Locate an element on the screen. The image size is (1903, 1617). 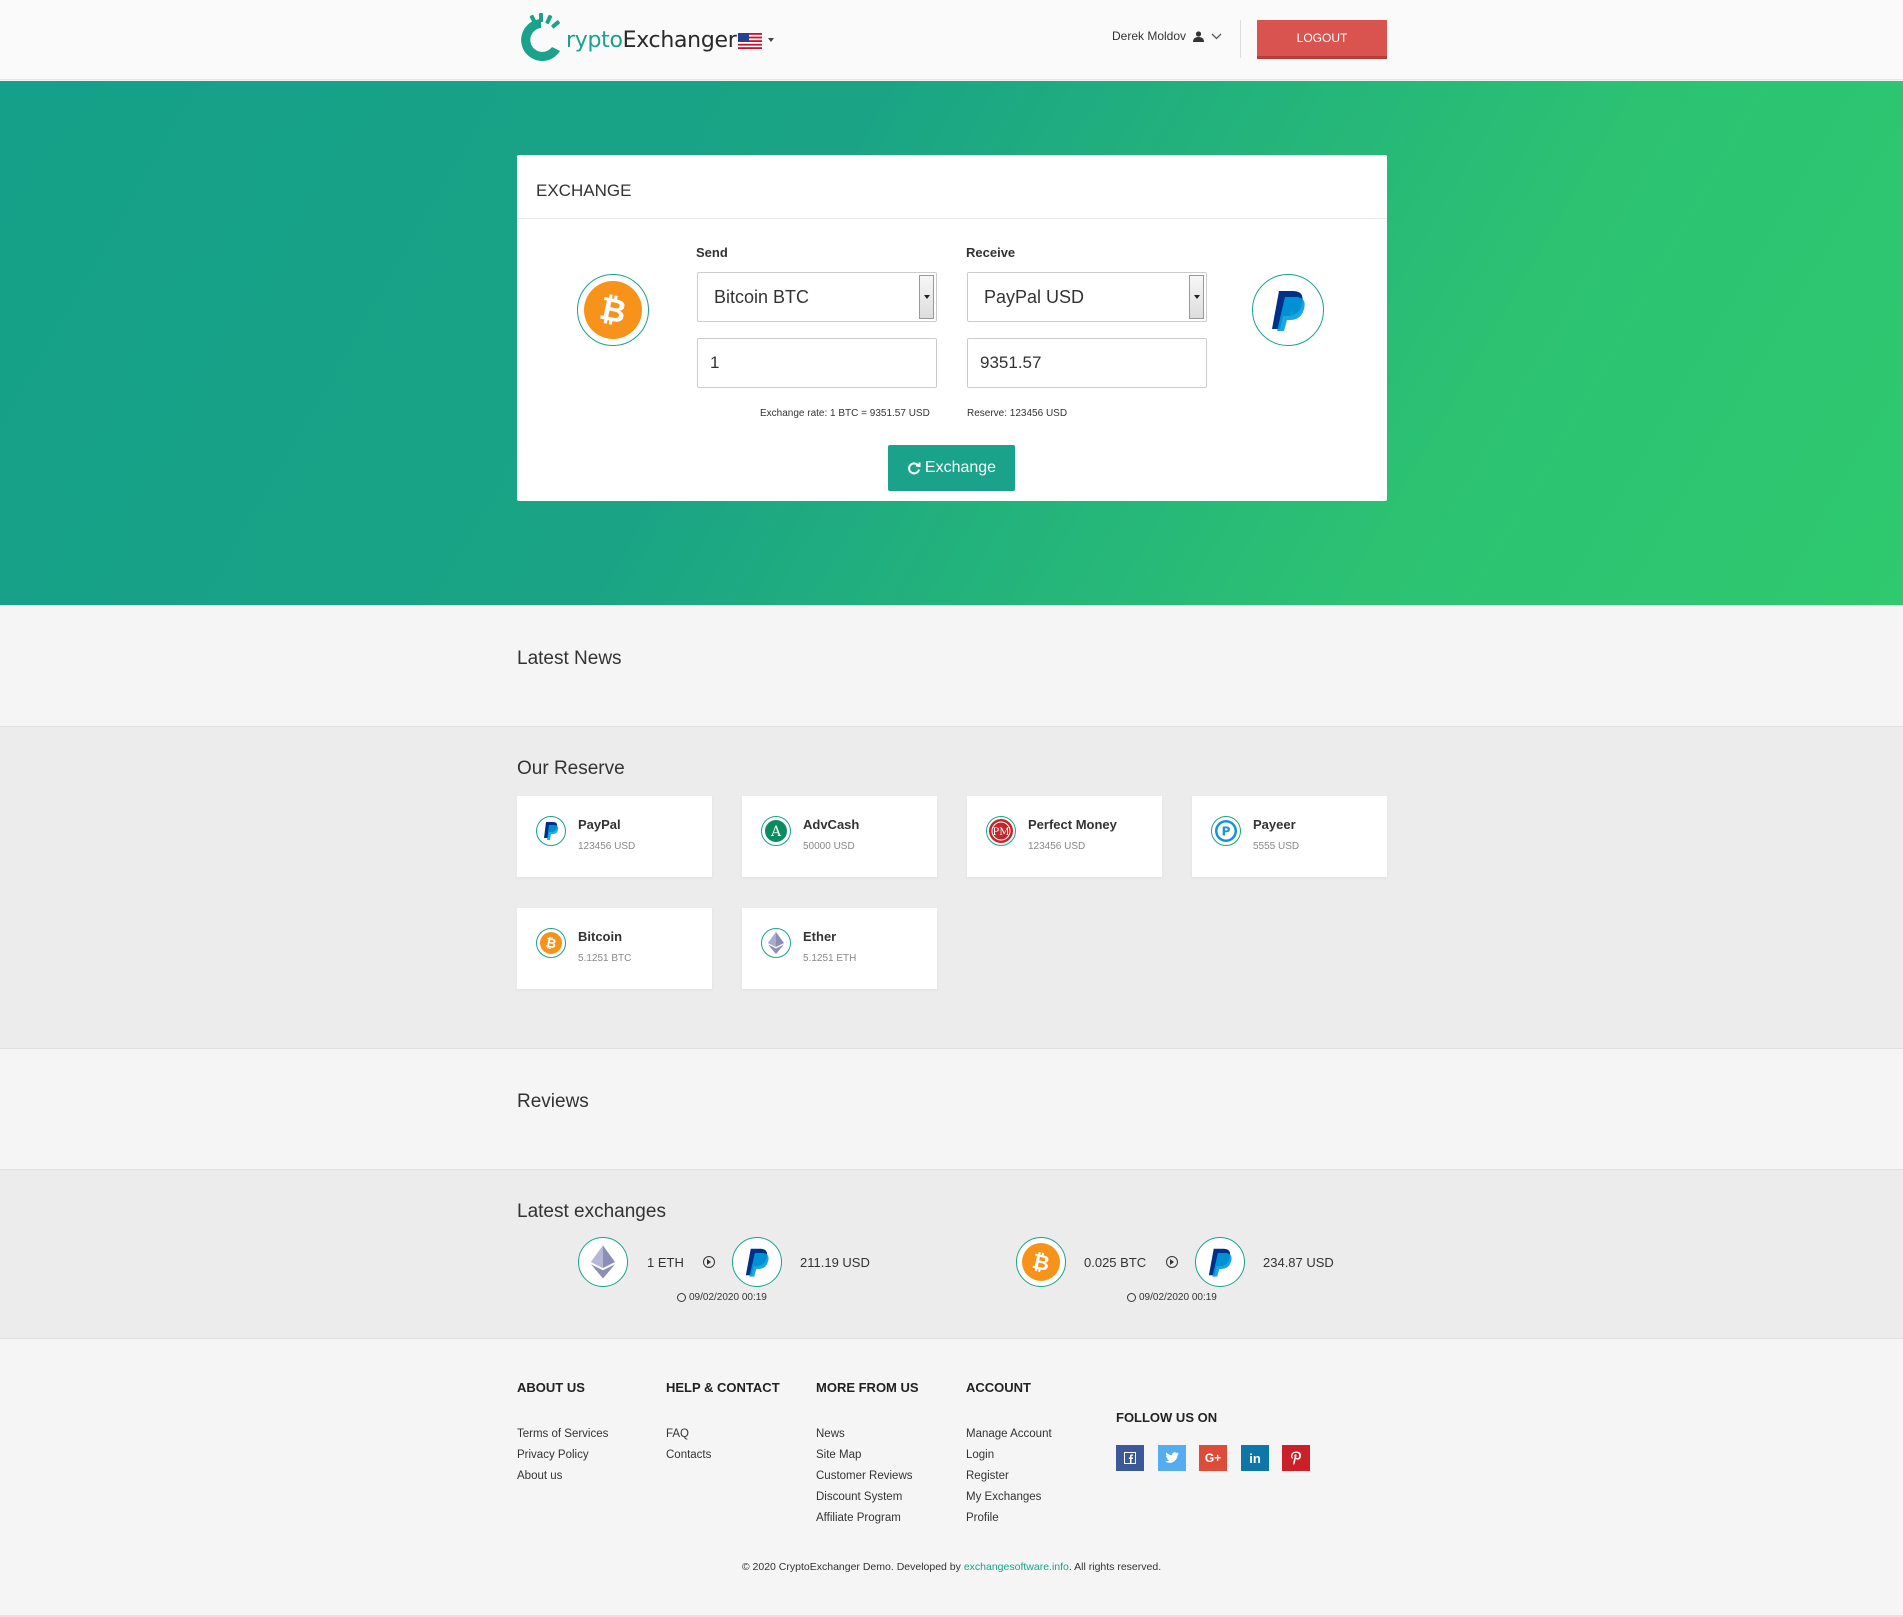
refresh-icon is located at coordinates (914, 468).